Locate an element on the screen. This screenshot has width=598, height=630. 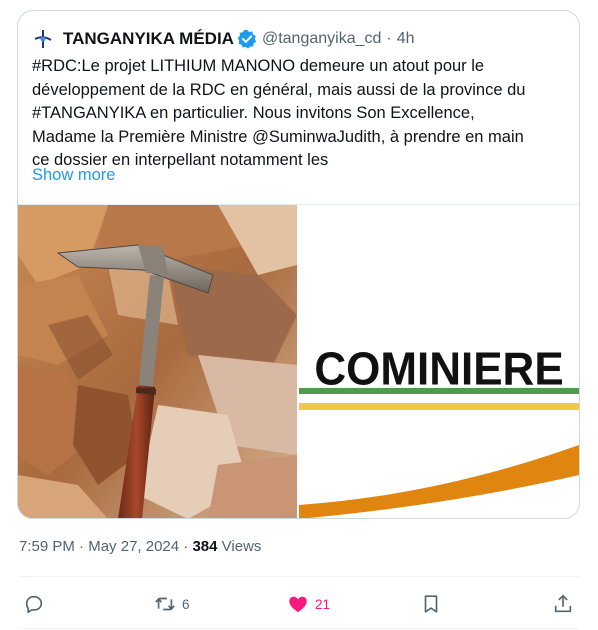
retweet-button: 6 is located at coordinates (172, 604).